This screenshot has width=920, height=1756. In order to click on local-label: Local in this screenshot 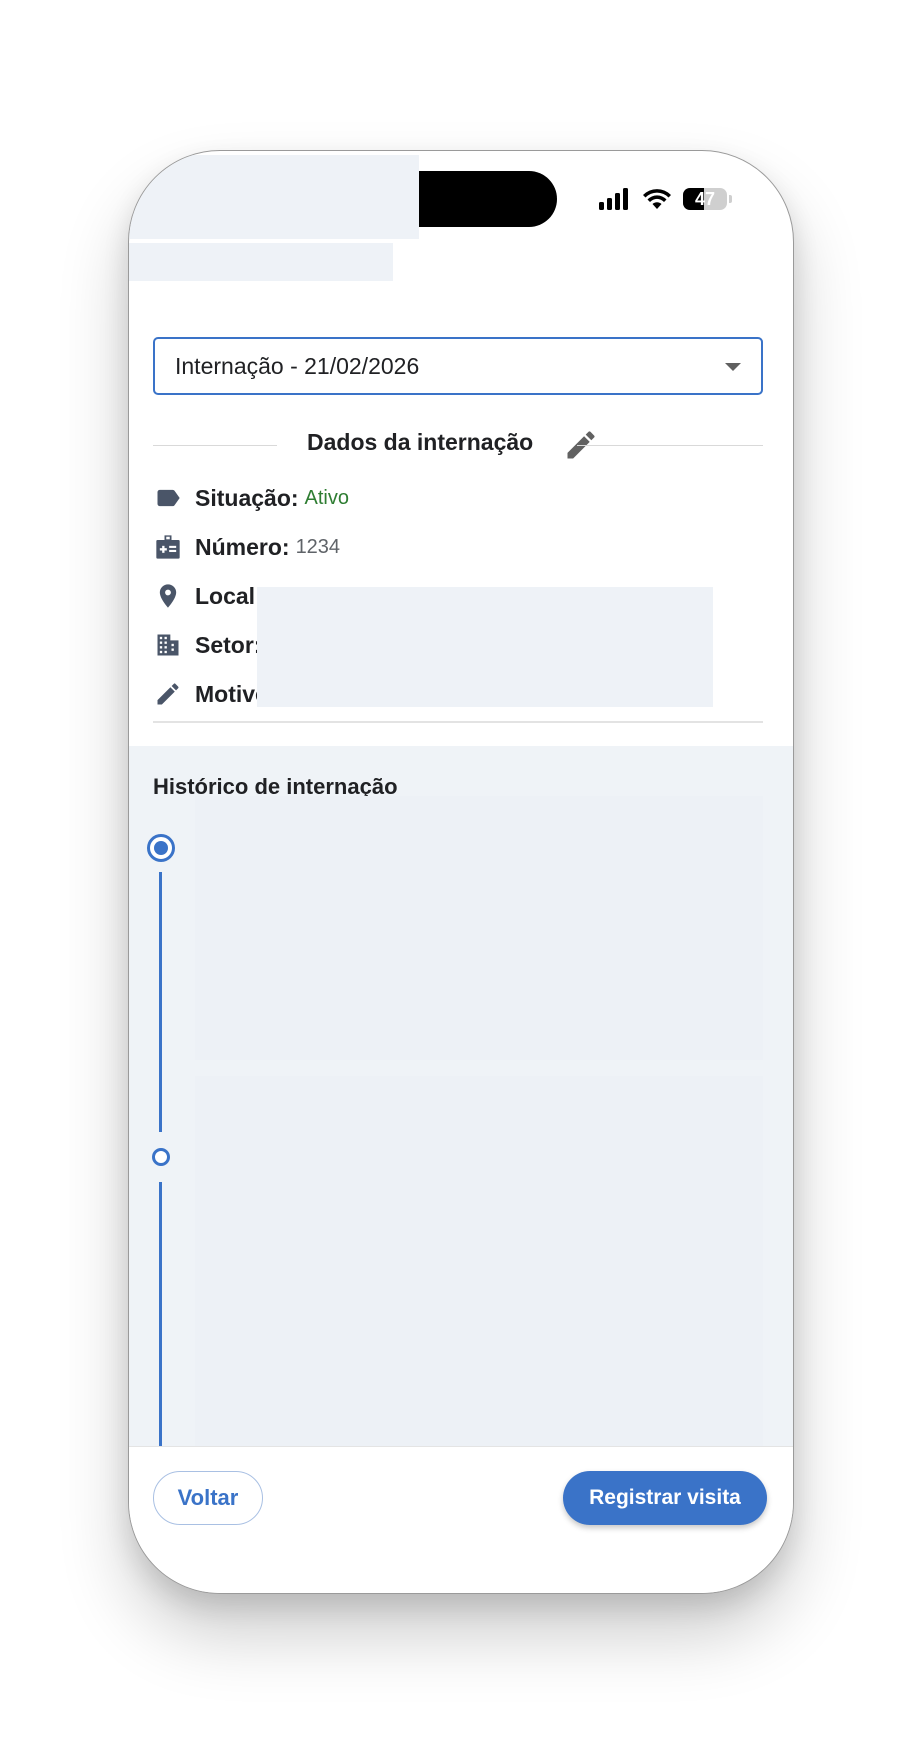, I will do `click(225, 595)`.